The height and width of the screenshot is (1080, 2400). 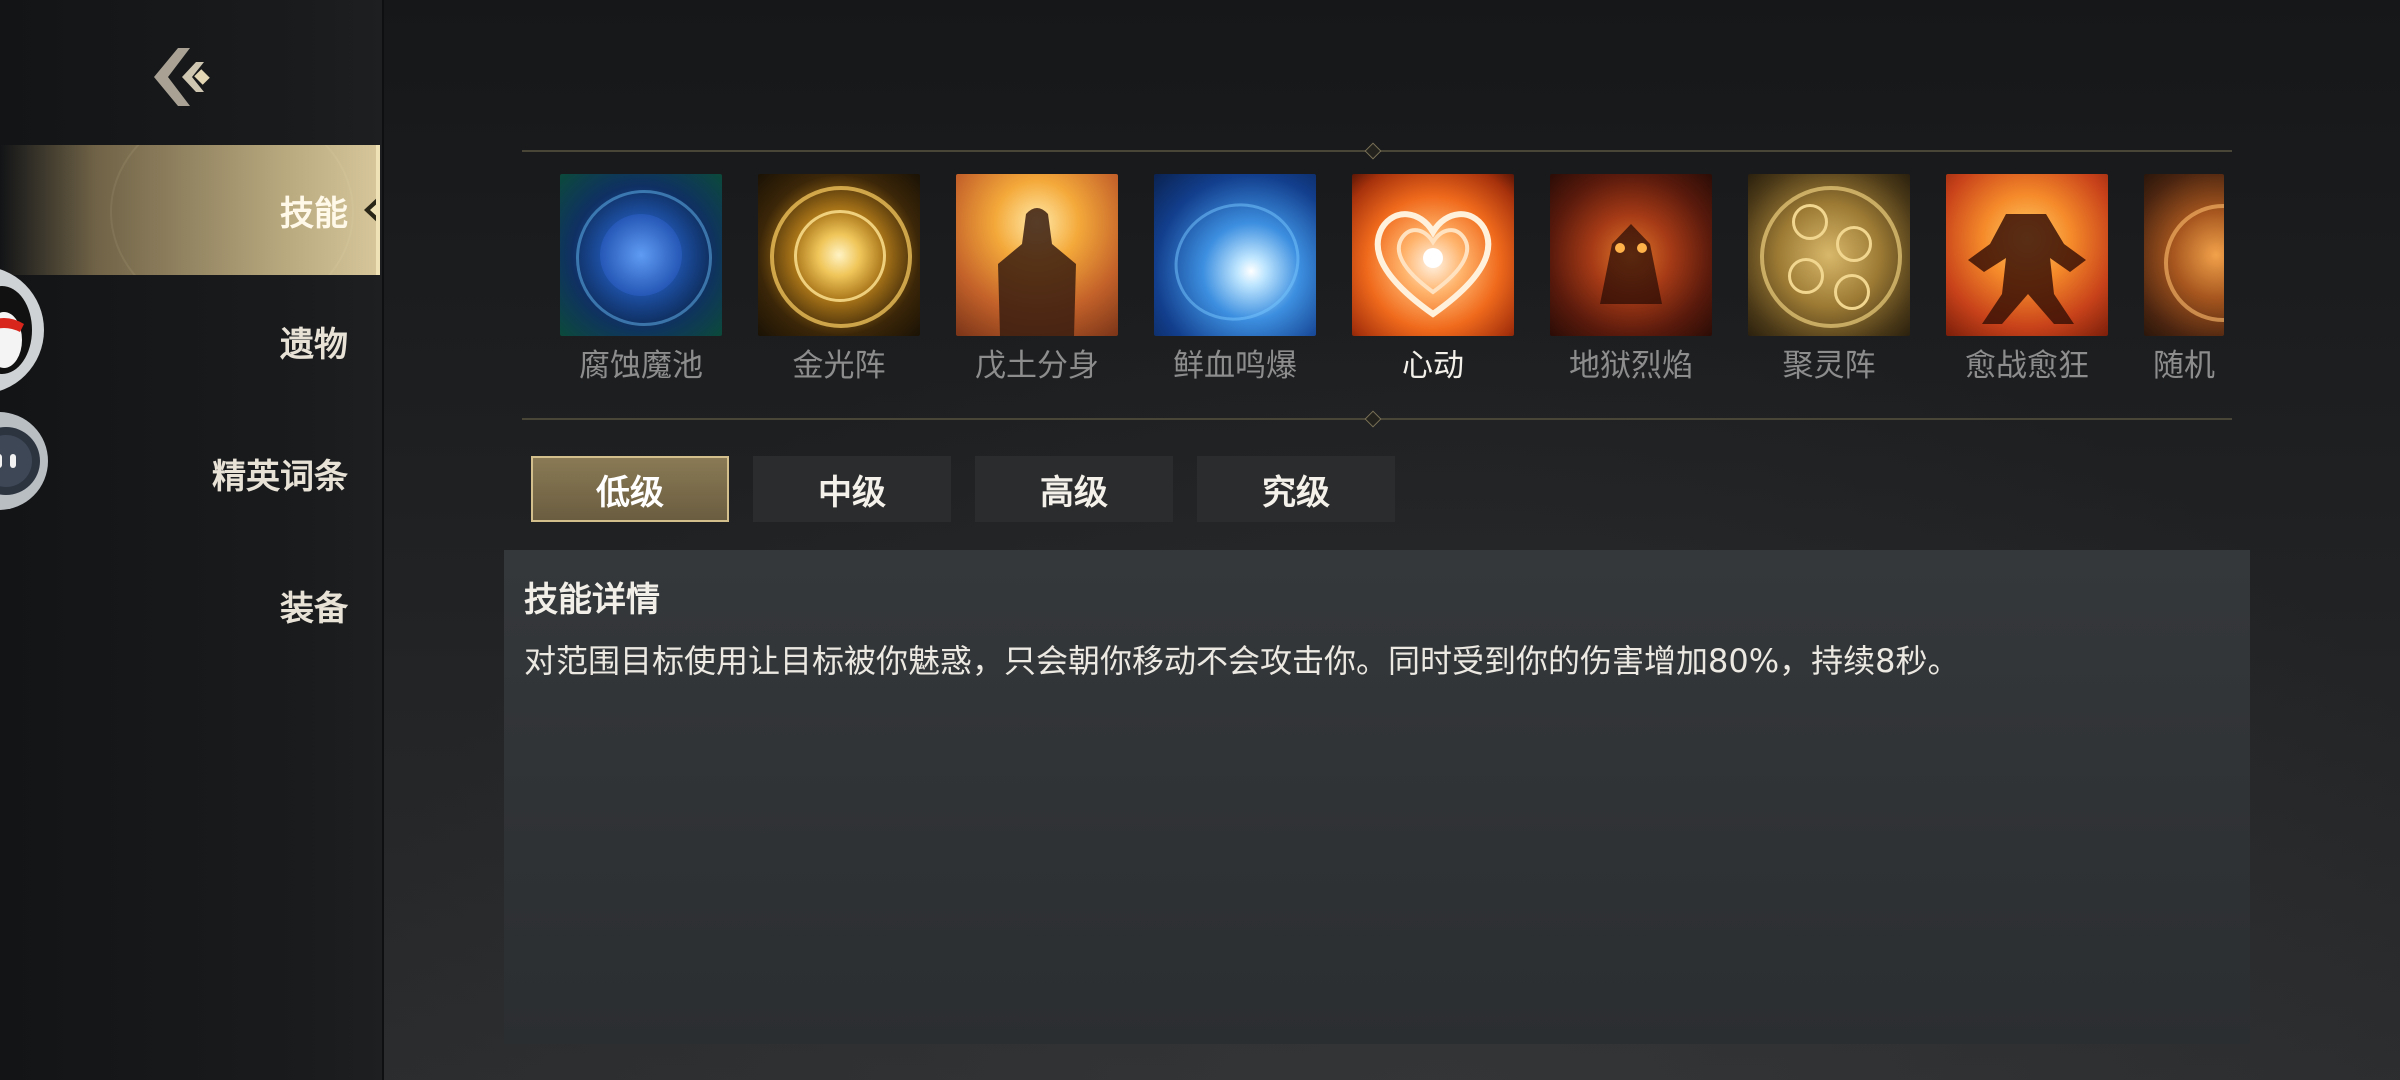 I want to click on spirit-array-icon, so click(x=1829, y=255).